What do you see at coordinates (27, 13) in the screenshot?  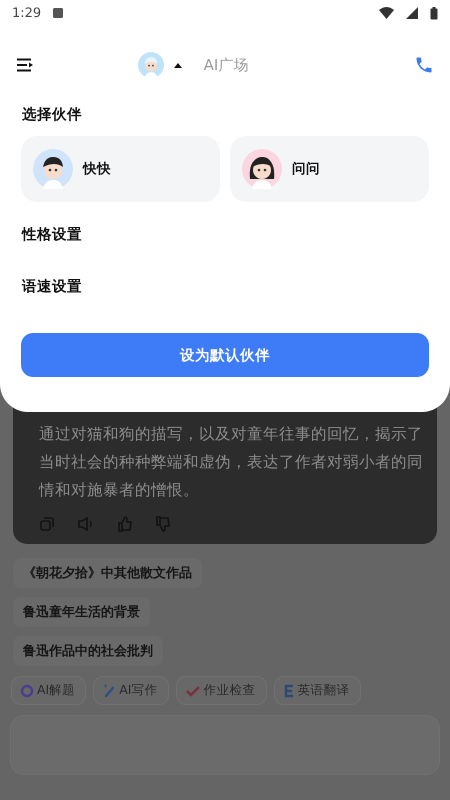 I see `status-time: 1:29` at bounding box center [27, 13].